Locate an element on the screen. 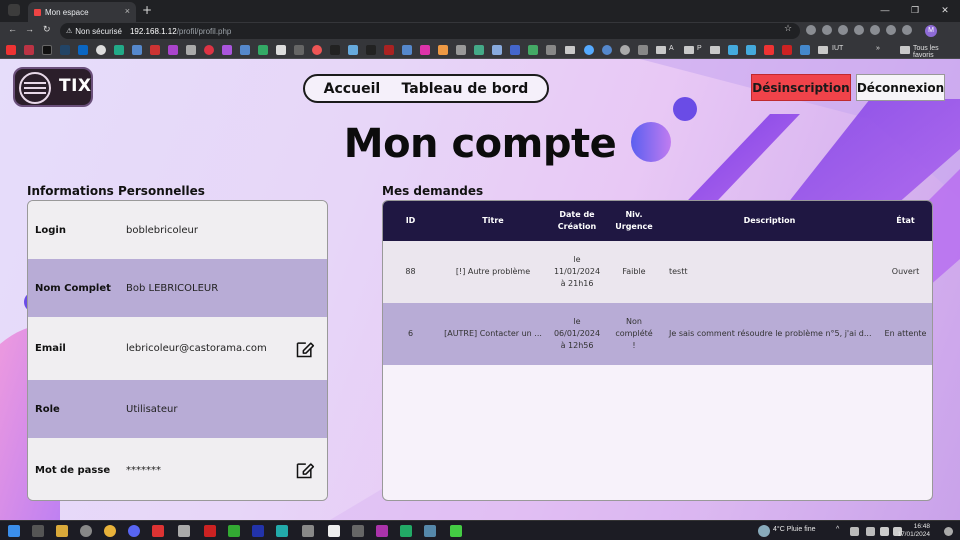 The width and height of the screenshot is (960, 540). task-view-icon is located at coordinates (38, 531).